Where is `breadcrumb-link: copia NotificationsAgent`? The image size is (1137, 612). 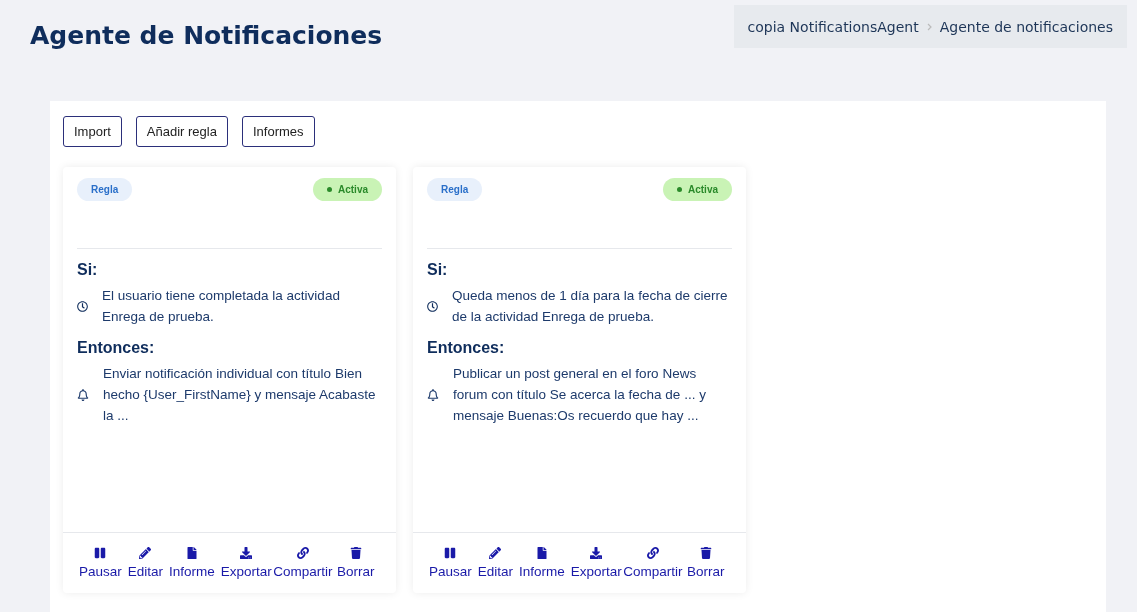 breadcrumb-link: copia NotificationsAgent is located at coordinates (833, 26).